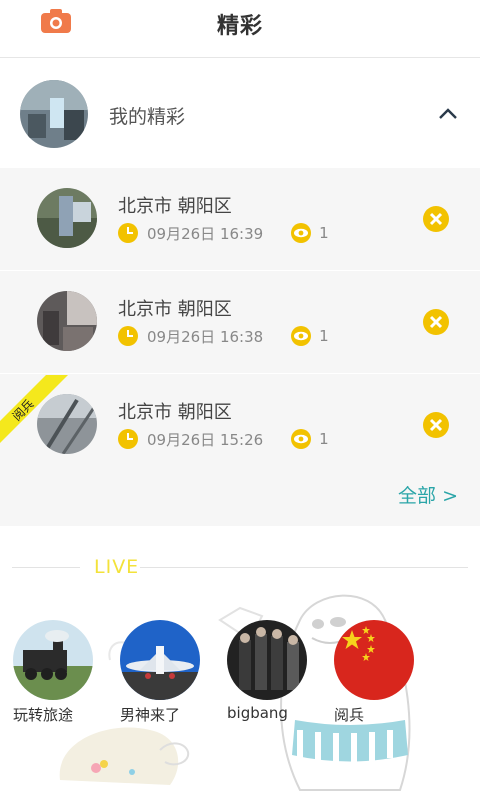  What do you see at coordinates (205, 233) in the screenshot?
I see `item-time: 09月26日 16:39` at bounding box center [205, 233].